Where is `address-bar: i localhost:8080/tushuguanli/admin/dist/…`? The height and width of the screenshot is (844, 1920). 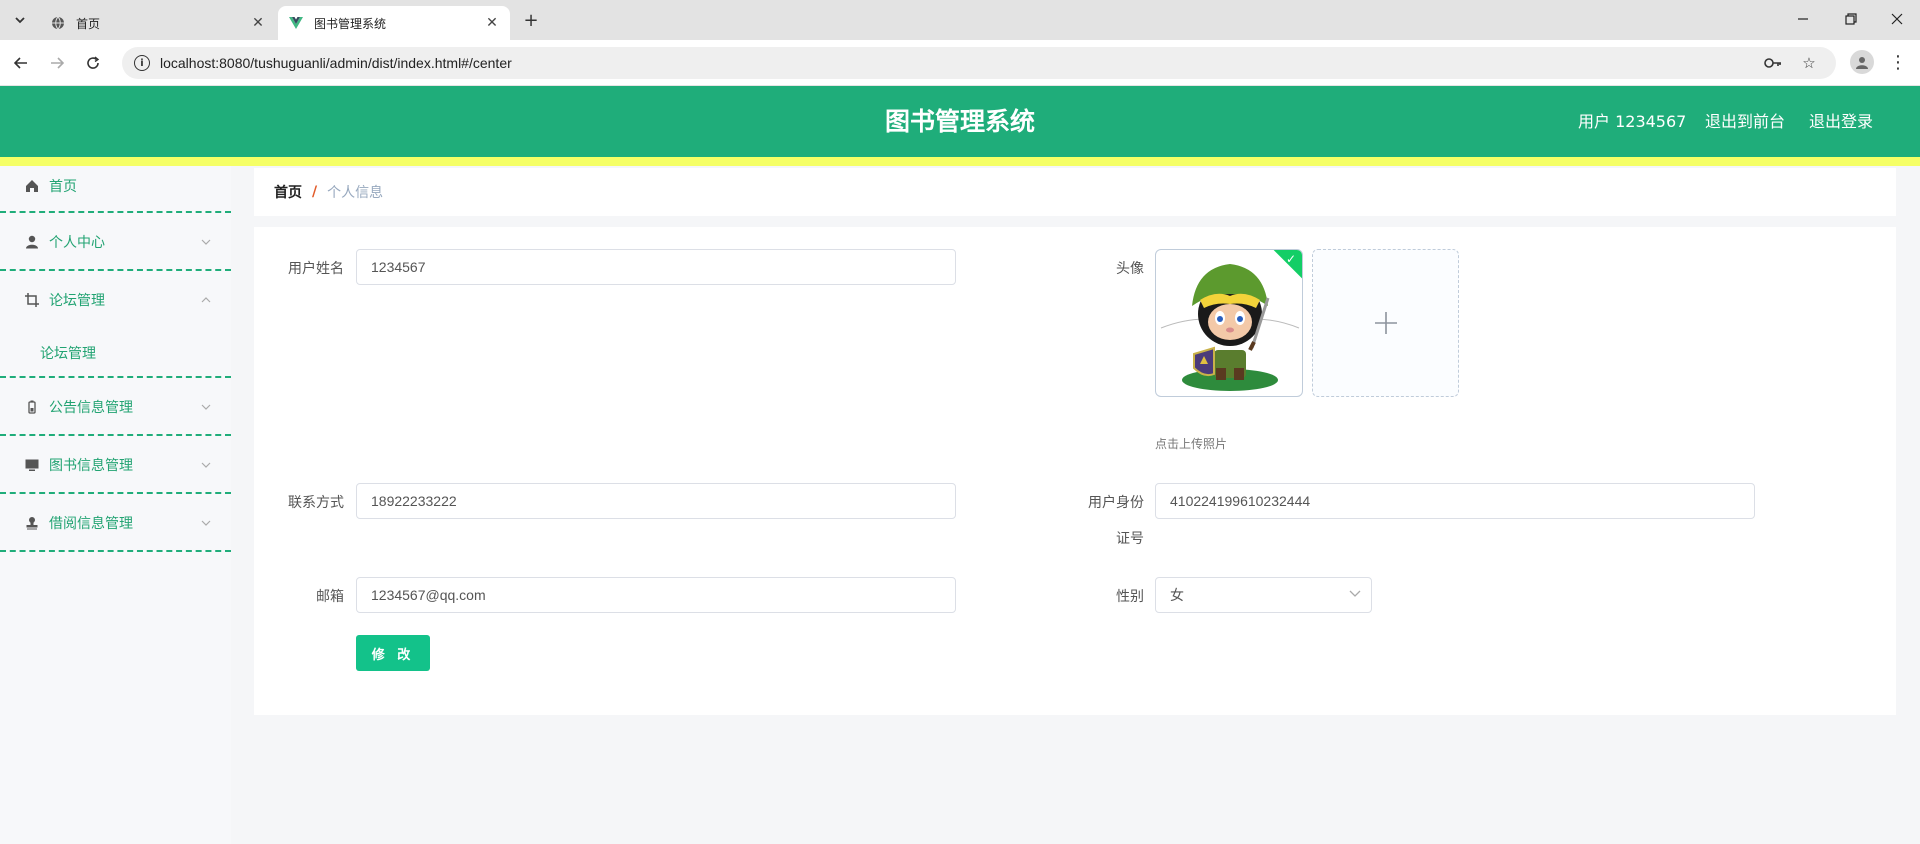 address-bar: i localhost:8080/tushuguanli/admin/dist/… is located at coordinates (979, 63).